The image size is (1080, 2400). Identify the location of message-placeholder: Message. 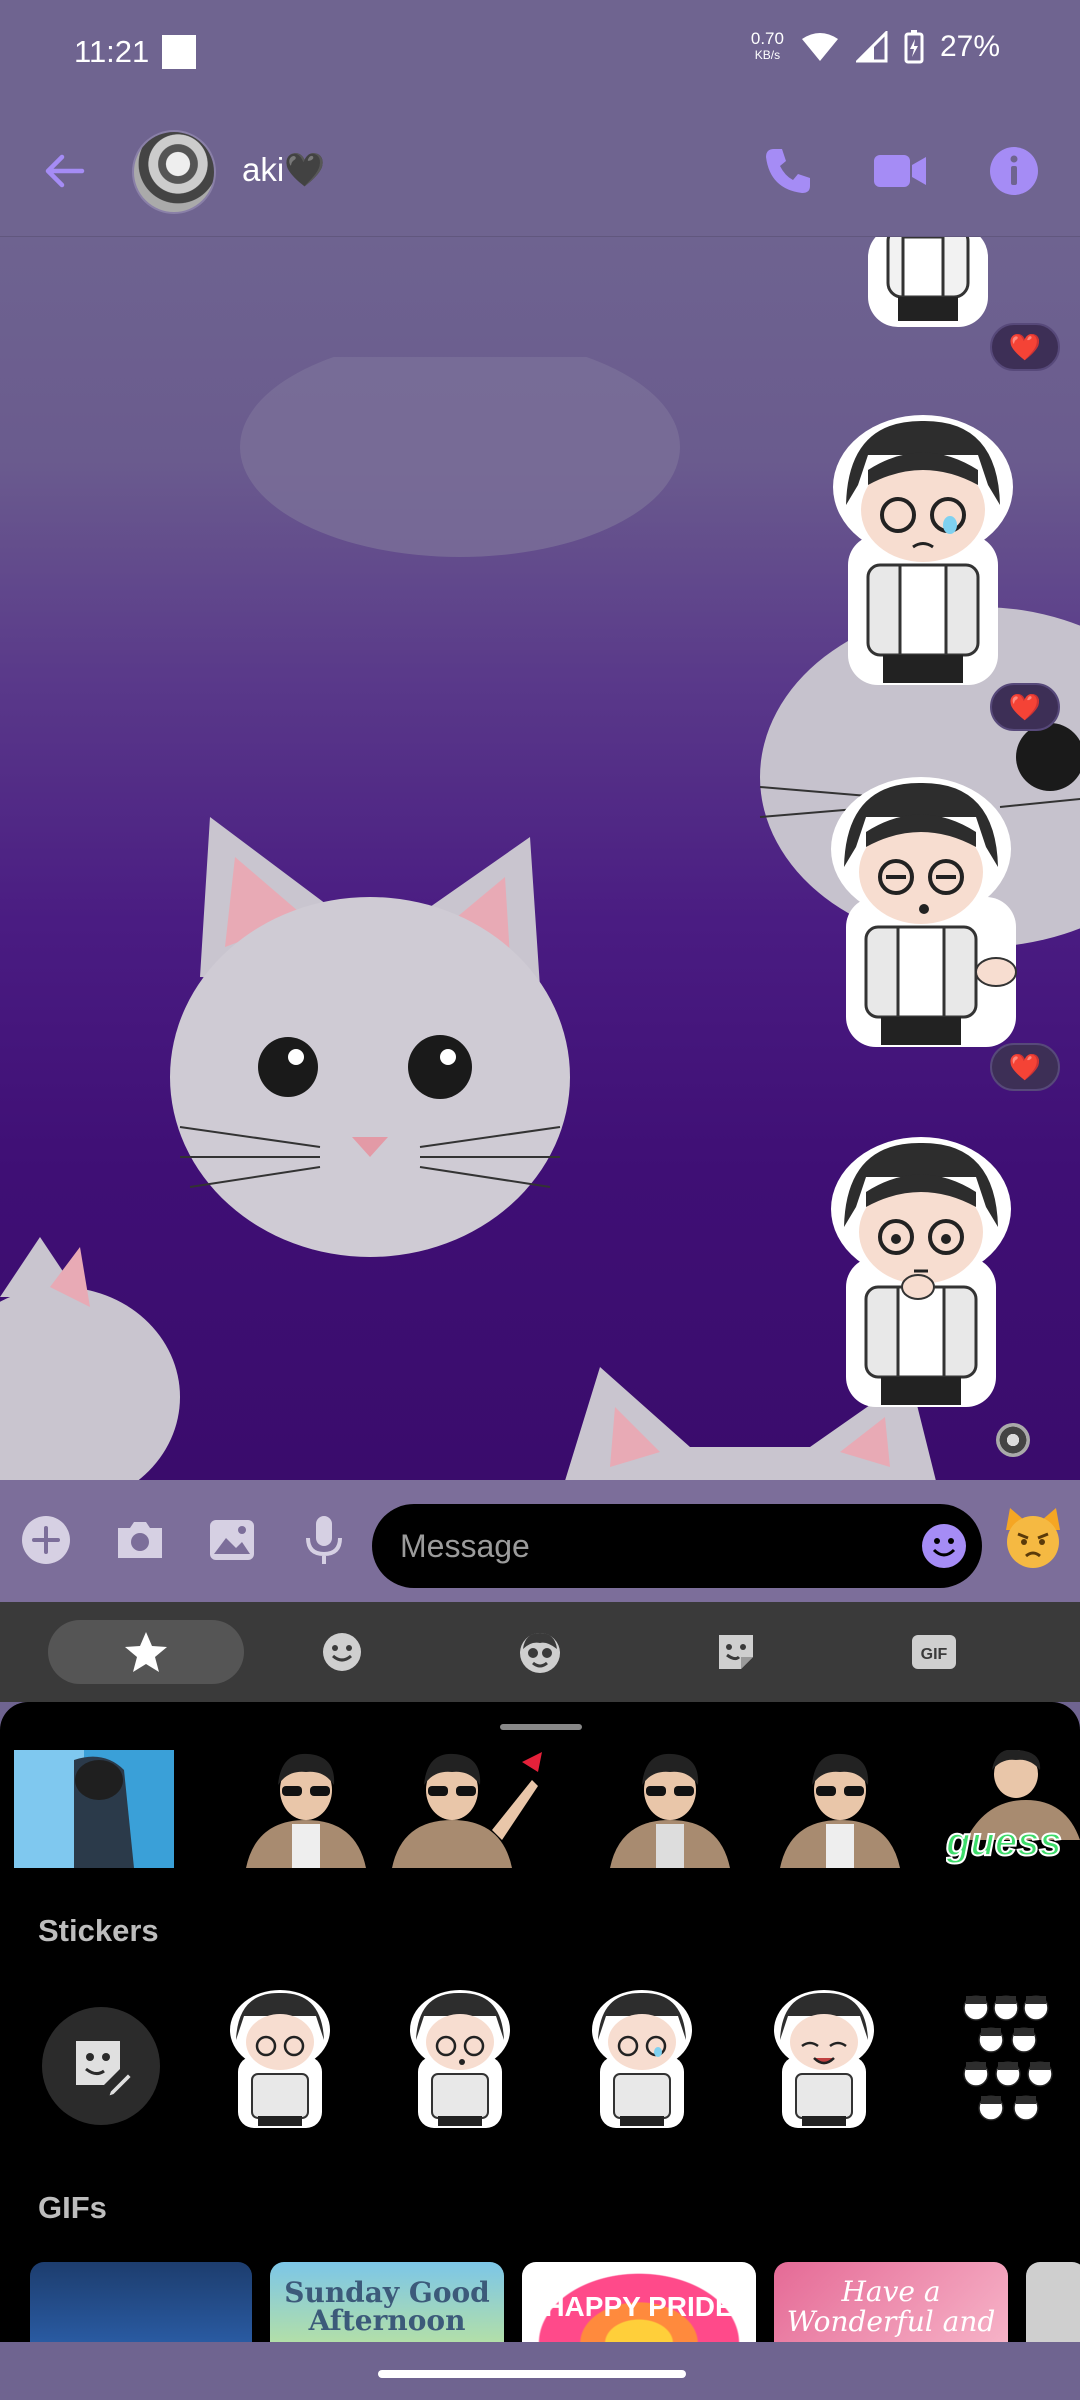
(465, 1546).